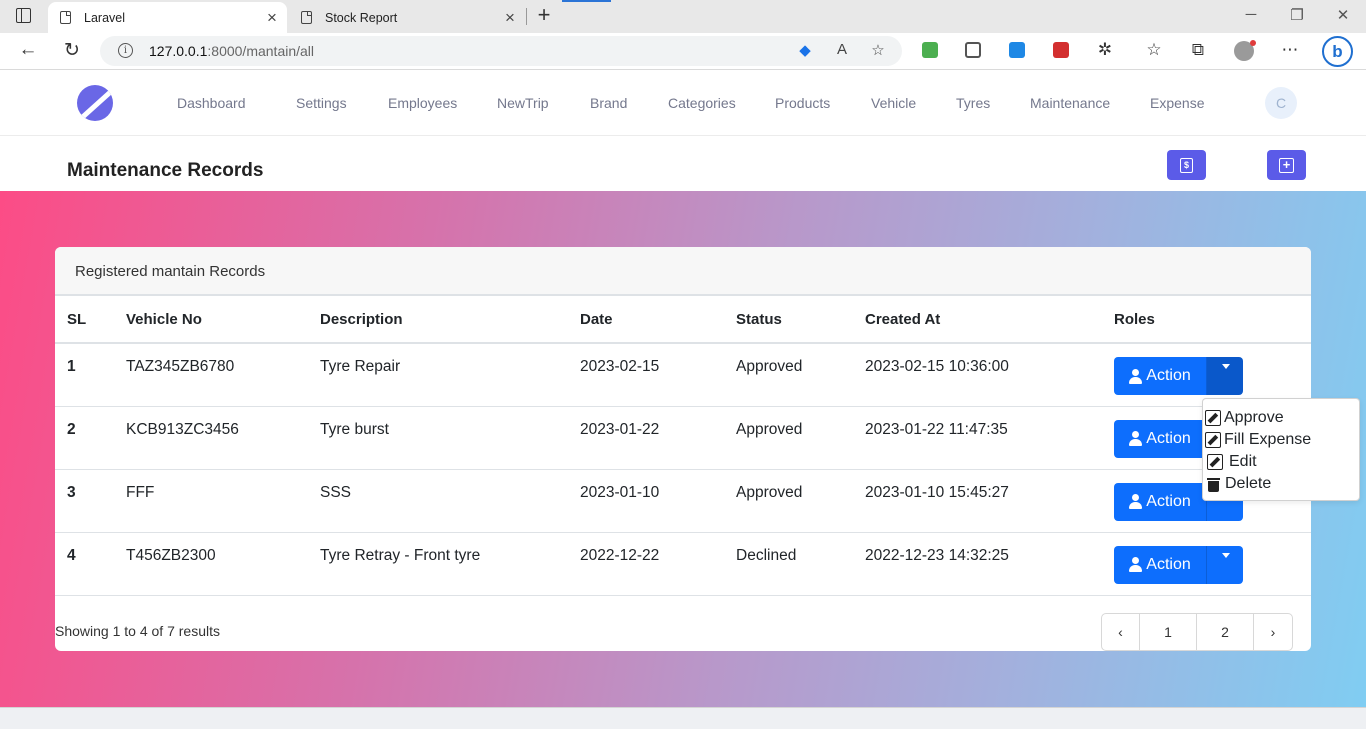  I want to click on nav-employees: Employees, so click(422, 103).